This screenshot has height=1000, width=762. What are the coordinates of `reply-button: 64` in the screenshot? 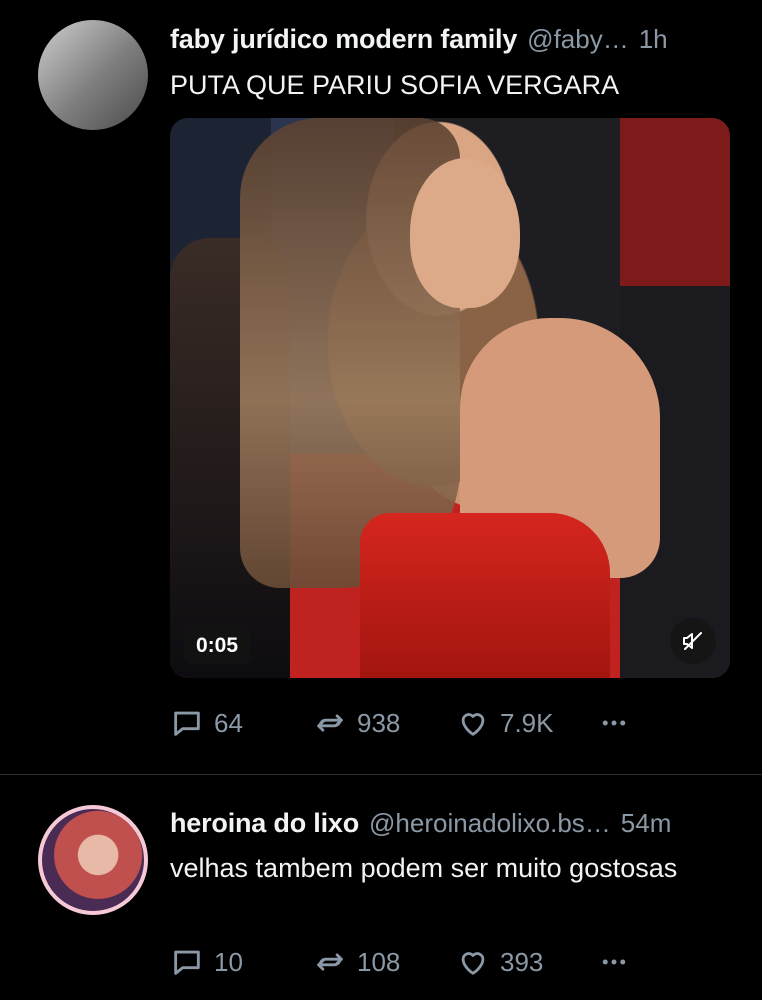 It's located at (241, 723).